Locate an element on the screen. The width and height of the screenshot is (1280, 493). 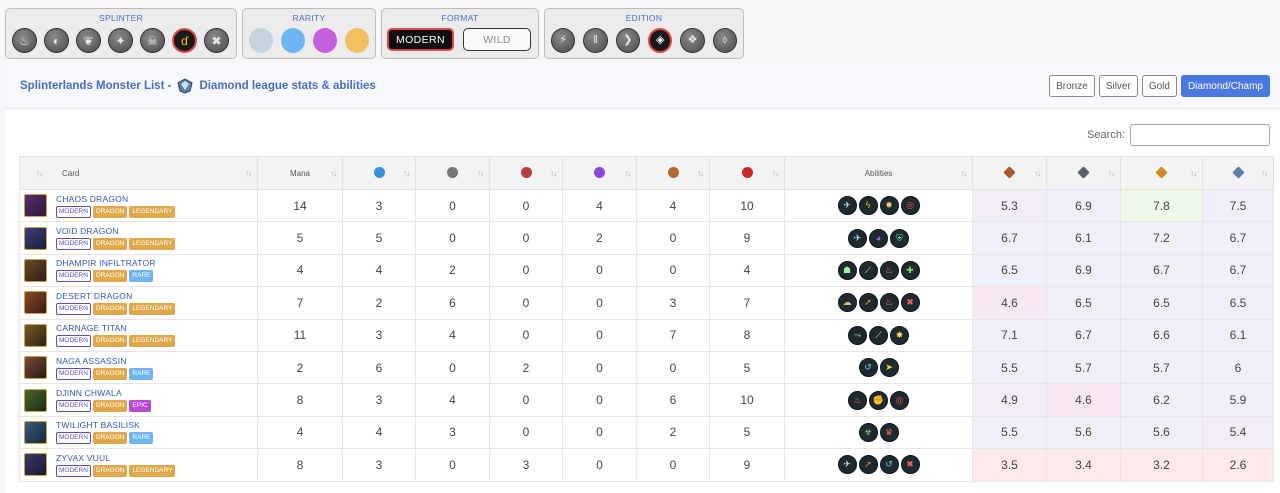
column-melee: ↑↓ is located at coordinates (452, 173).